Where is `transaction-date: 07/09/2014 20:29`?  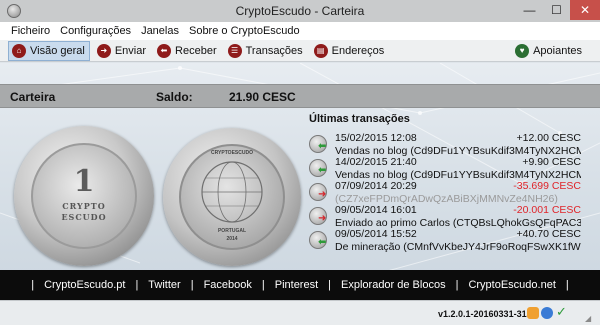
transaction-date: 07/09/2014 20:29 is located at coordinates (376, 186).